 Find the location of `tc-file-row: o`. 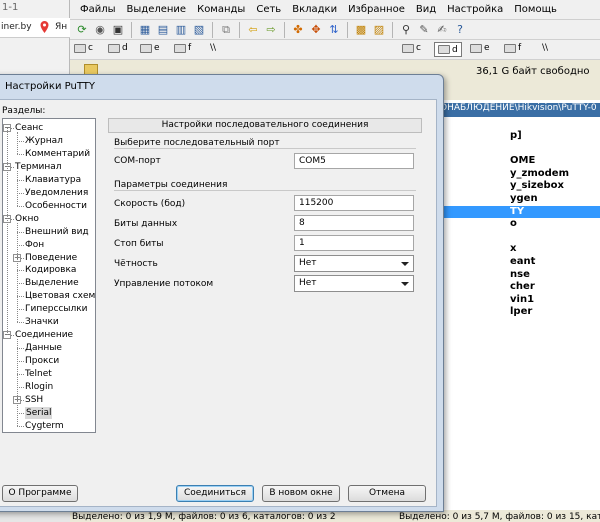

tc-file-row: o is located at coordinates (519, 224).